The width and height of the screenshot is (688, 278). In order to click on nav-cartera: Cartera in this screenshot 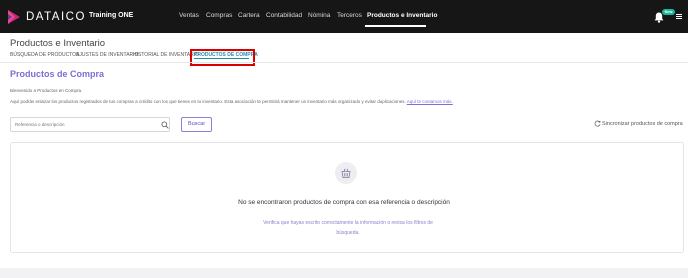, I will do `click(249, 15)`.